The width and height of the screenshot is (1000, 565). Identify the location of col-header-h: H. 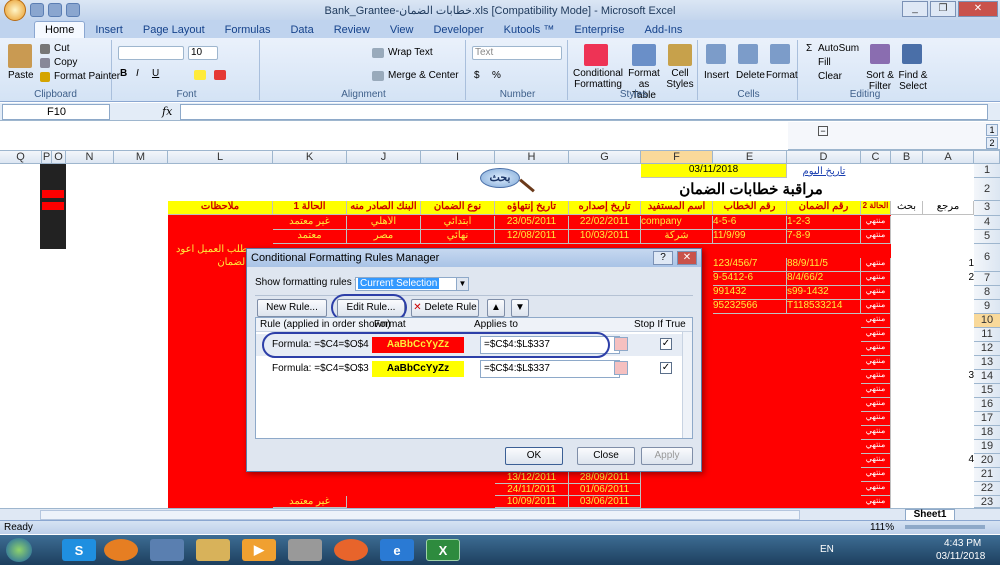
(532, 157).